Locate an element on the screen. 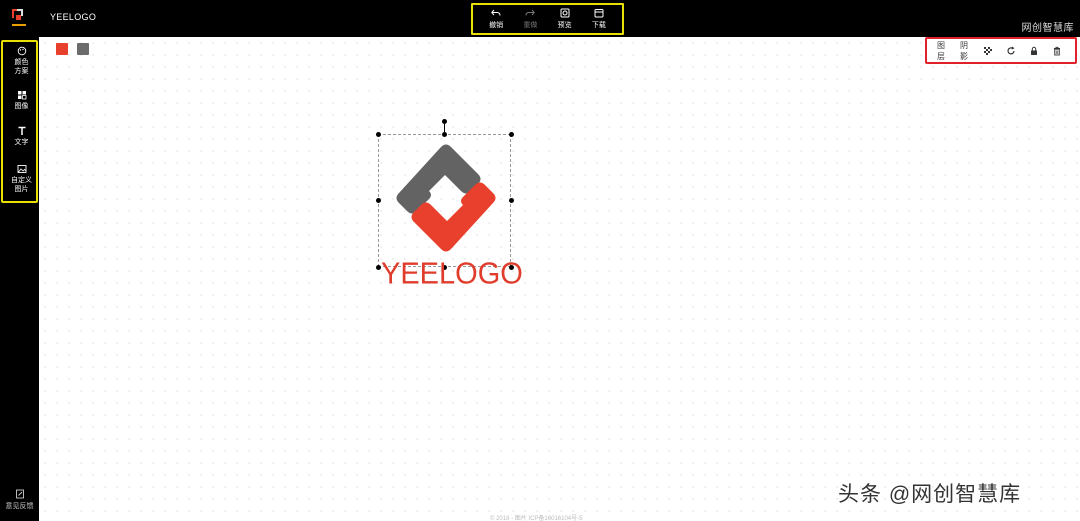 This screenshot has width=1080, height=521. color-swatch-gray is located at coordinates (83, 49).